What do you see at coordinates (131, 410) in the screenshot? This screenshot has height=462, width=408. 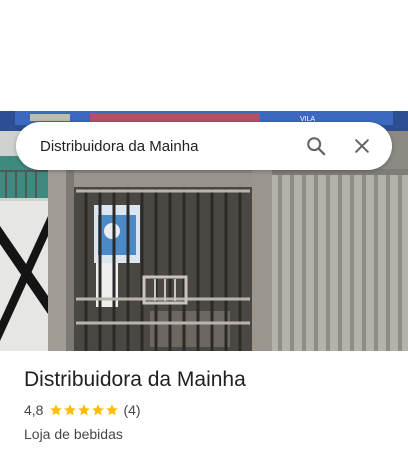 I see `review-count: (4)` at bounding box center [131, 410].